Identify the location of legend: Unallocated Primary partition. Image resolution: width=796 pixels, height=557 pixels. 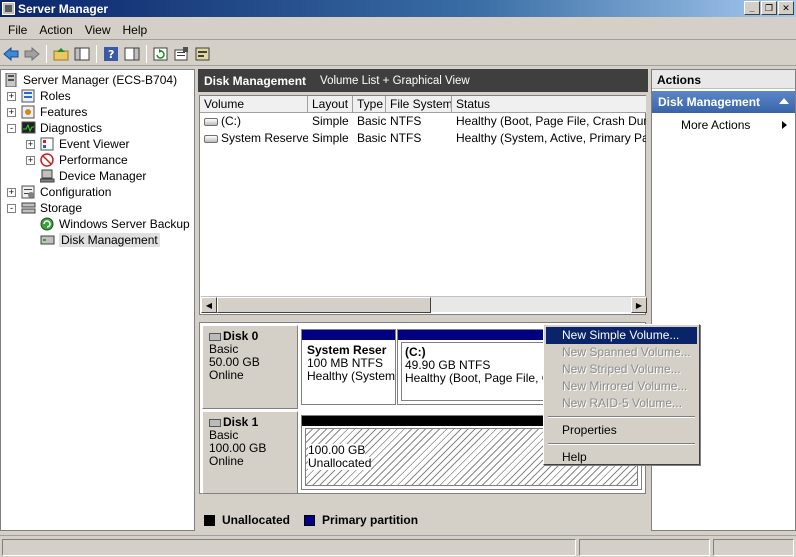
(423, 520).